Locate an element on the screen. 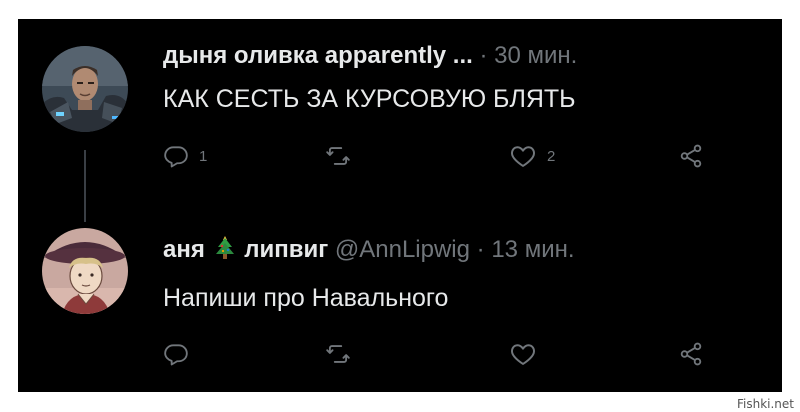 The height and width of the screenshot is (412, 800). tweet-header: дыня оливка apparently ... · 30 мин. is located at coordinates (370, 56).